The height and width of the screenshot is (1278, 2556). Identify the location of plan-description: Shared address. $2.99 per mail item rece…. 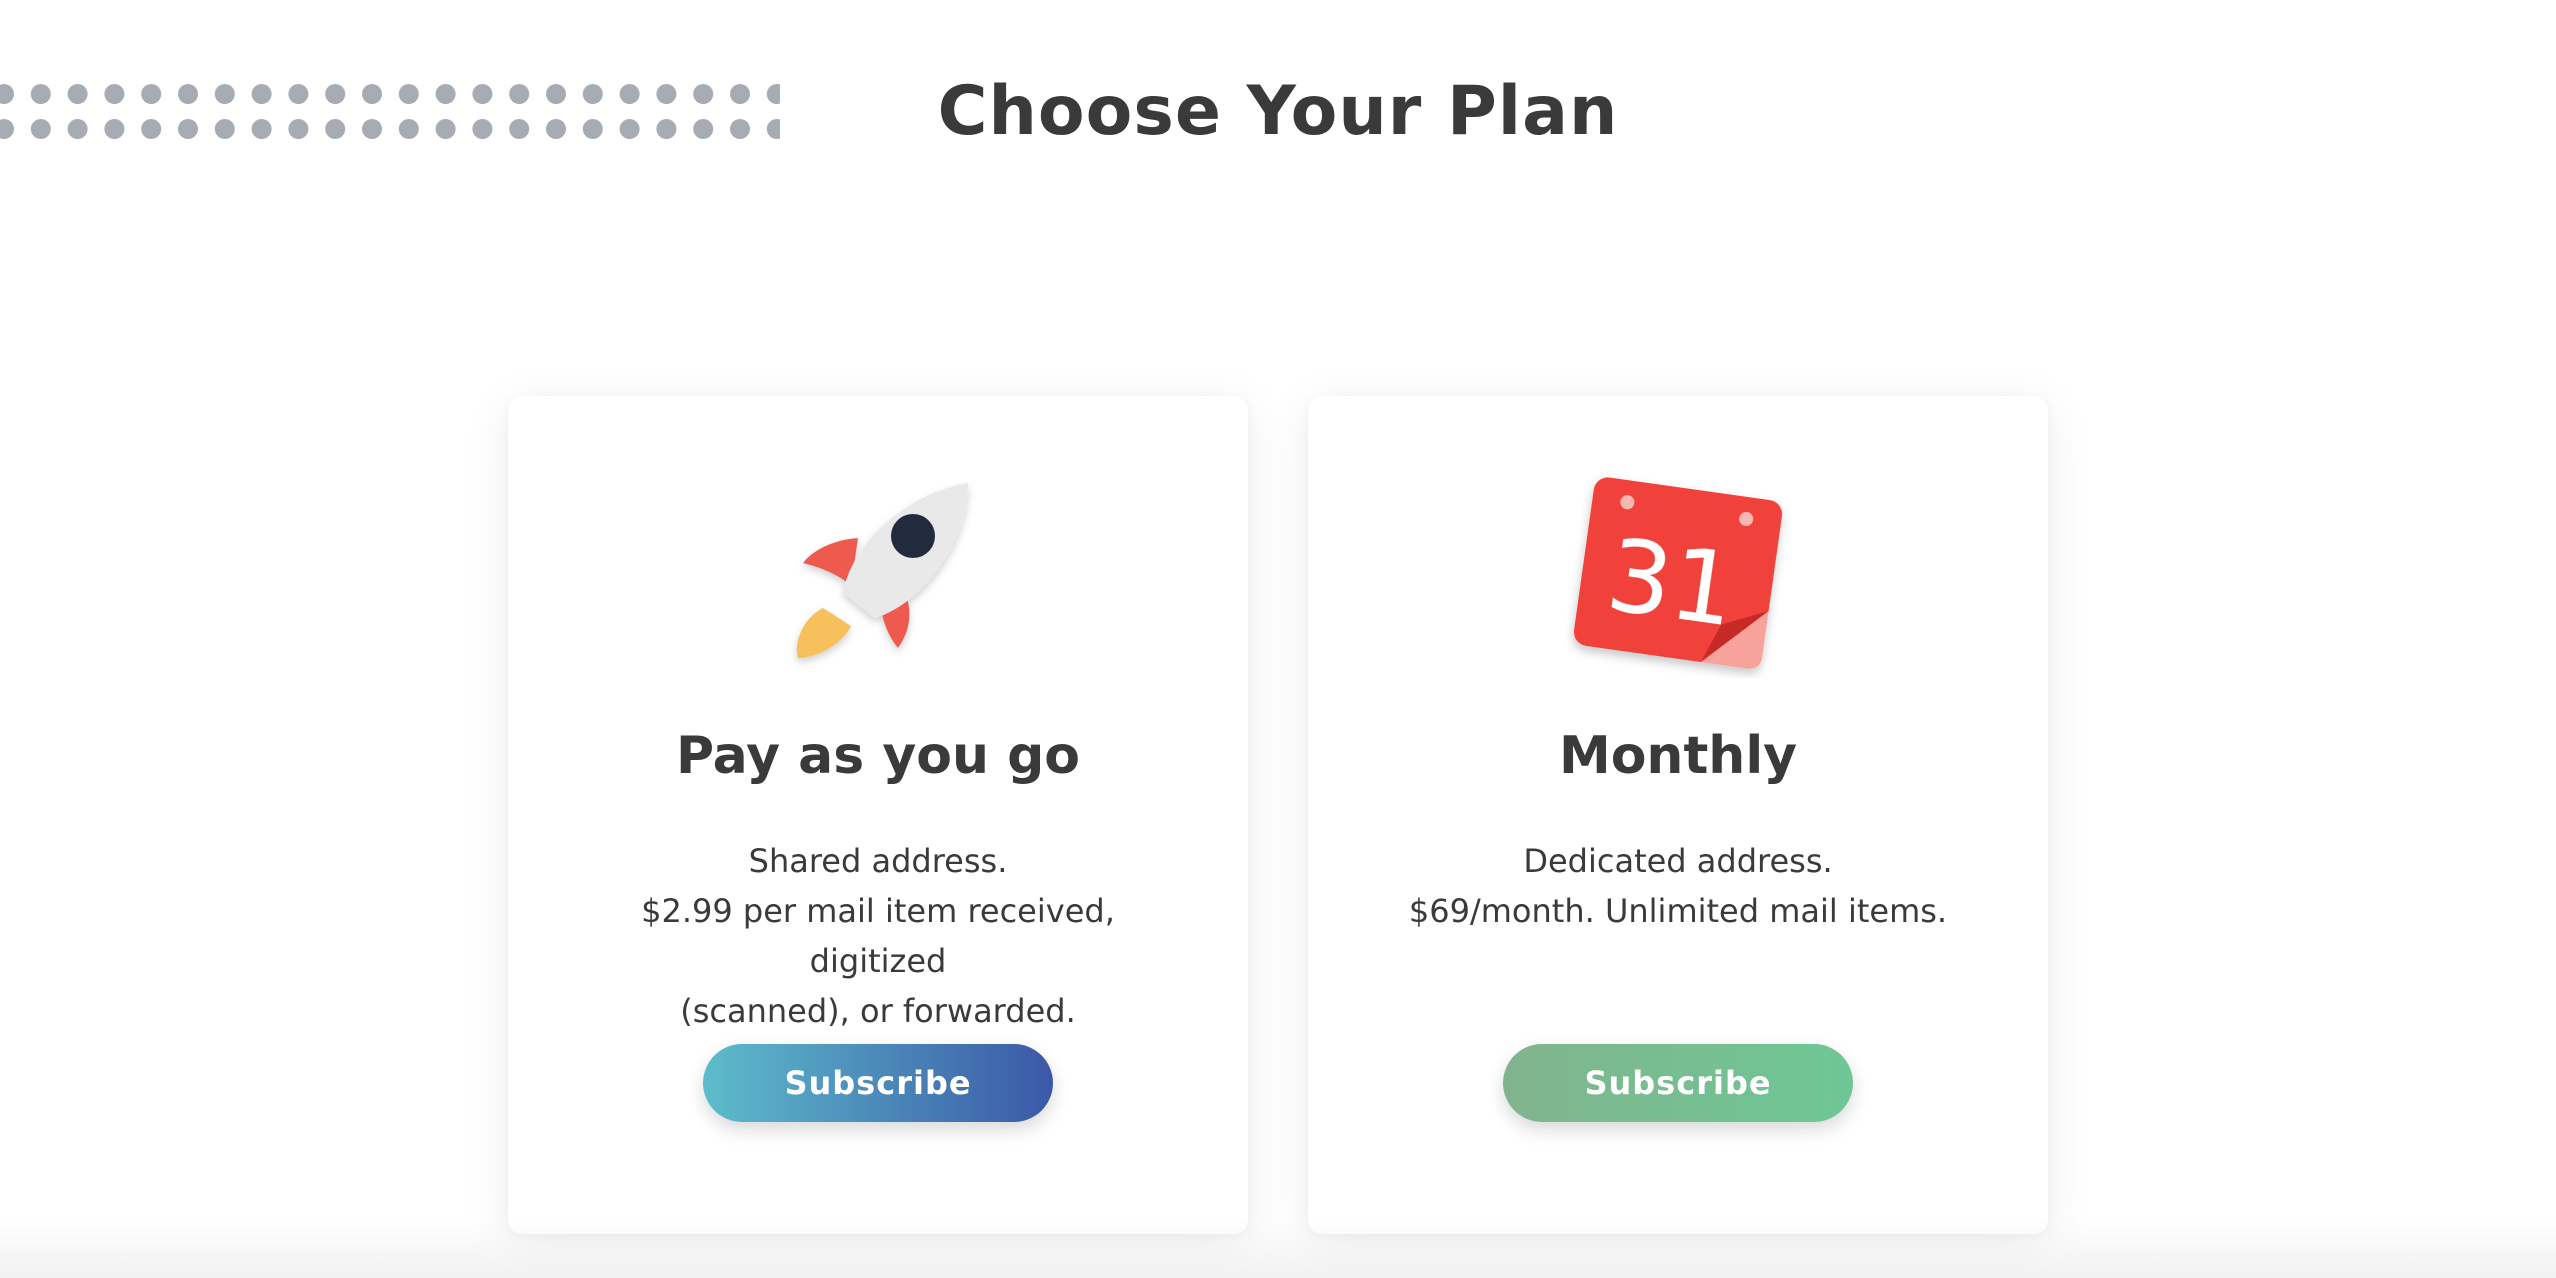
(878, 936).